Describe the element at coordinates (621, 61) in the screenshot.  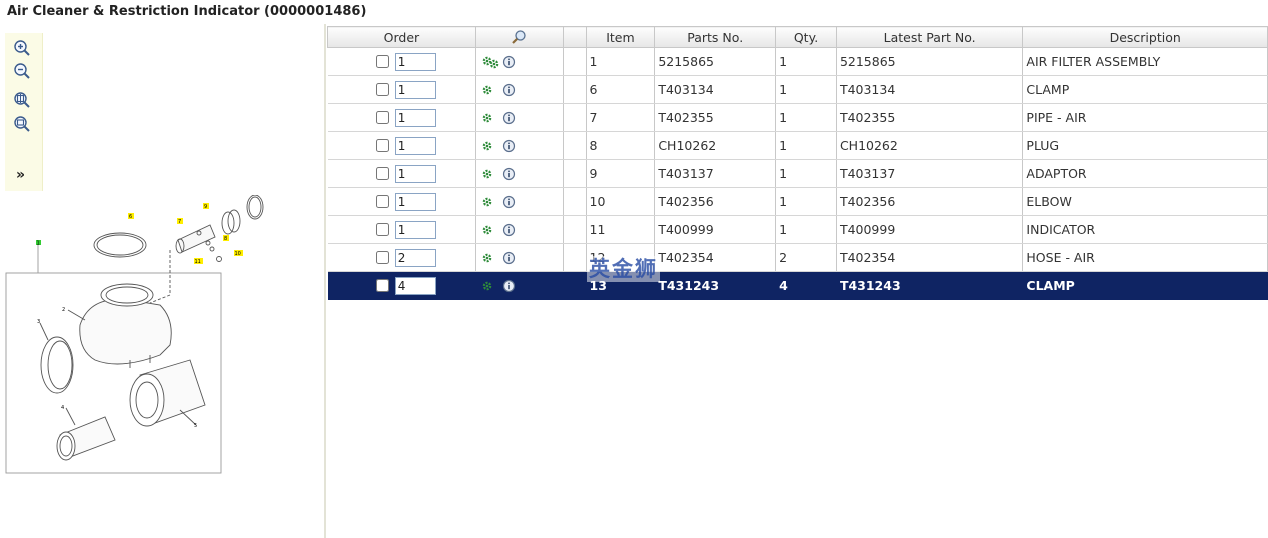
I see `item-cell: 1` at that location.